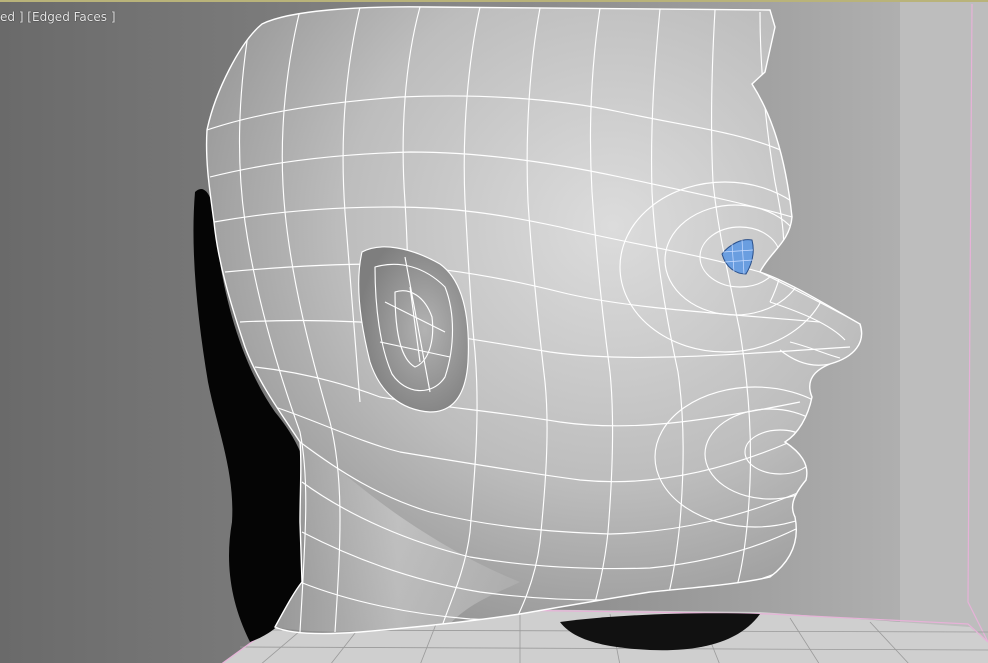 The width and height of the screenshot is (988, 663). What do you see at coordinates (944, 332) in the screenshot?
I see `right-wall` at bounding box center [944, 332].